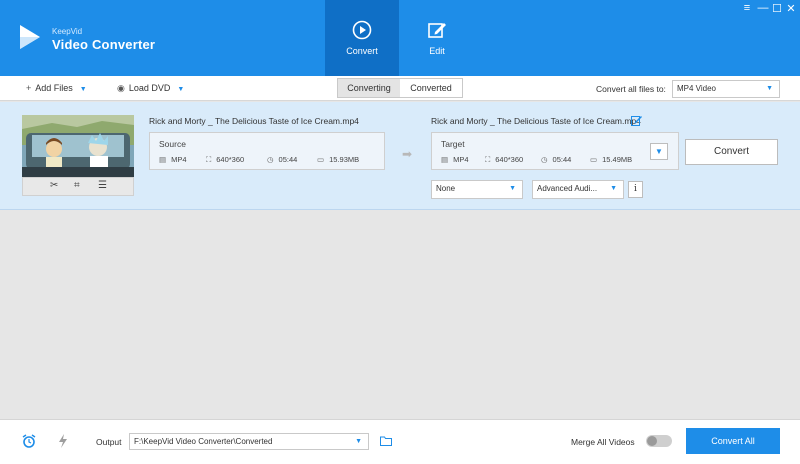 The image size is (800, 464). What do you see at coordinates (29, 441) in the screenshot?
I see `alarm-clock-icon` at bounding box center [29, 441].